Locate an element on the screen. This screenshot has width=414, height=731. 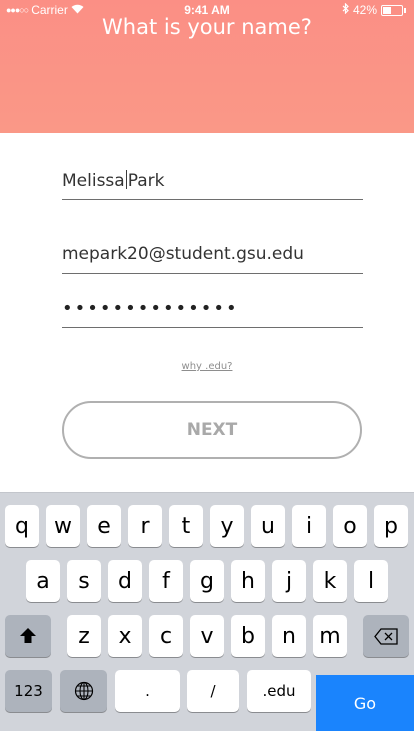
key-r: r is located at coordinates (145, 526).